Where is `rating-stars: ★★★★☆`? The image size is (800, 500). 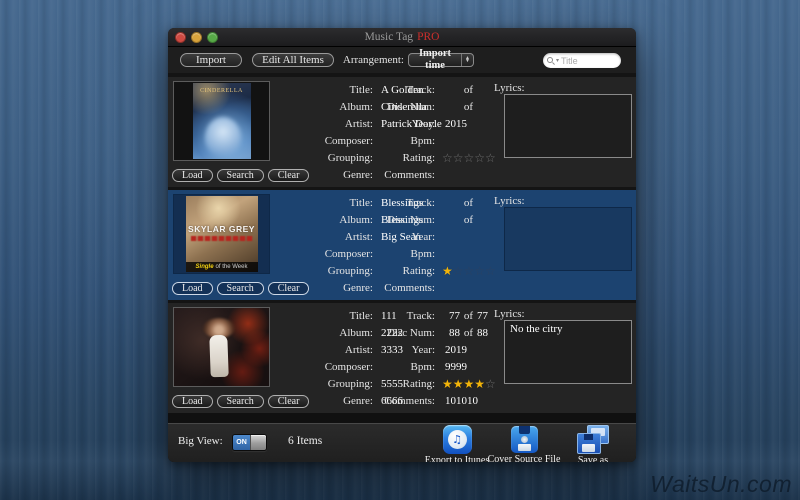
rating-stars: ★★★★☆ is located at coordinates (469, 384).